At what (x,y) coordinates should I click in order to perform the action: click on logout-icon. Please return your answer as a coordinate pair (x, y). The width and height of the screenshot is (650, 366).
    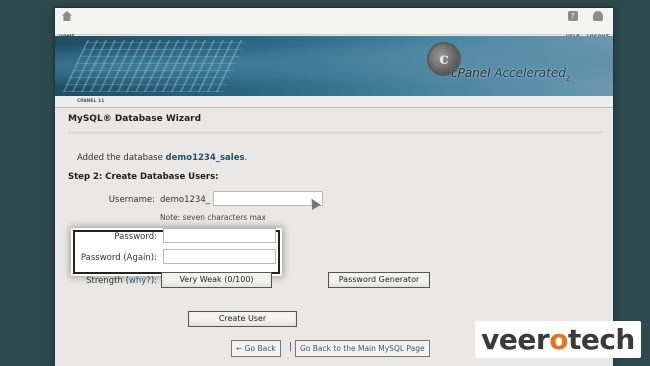
    Looking at the image, I should click on (597, 16).